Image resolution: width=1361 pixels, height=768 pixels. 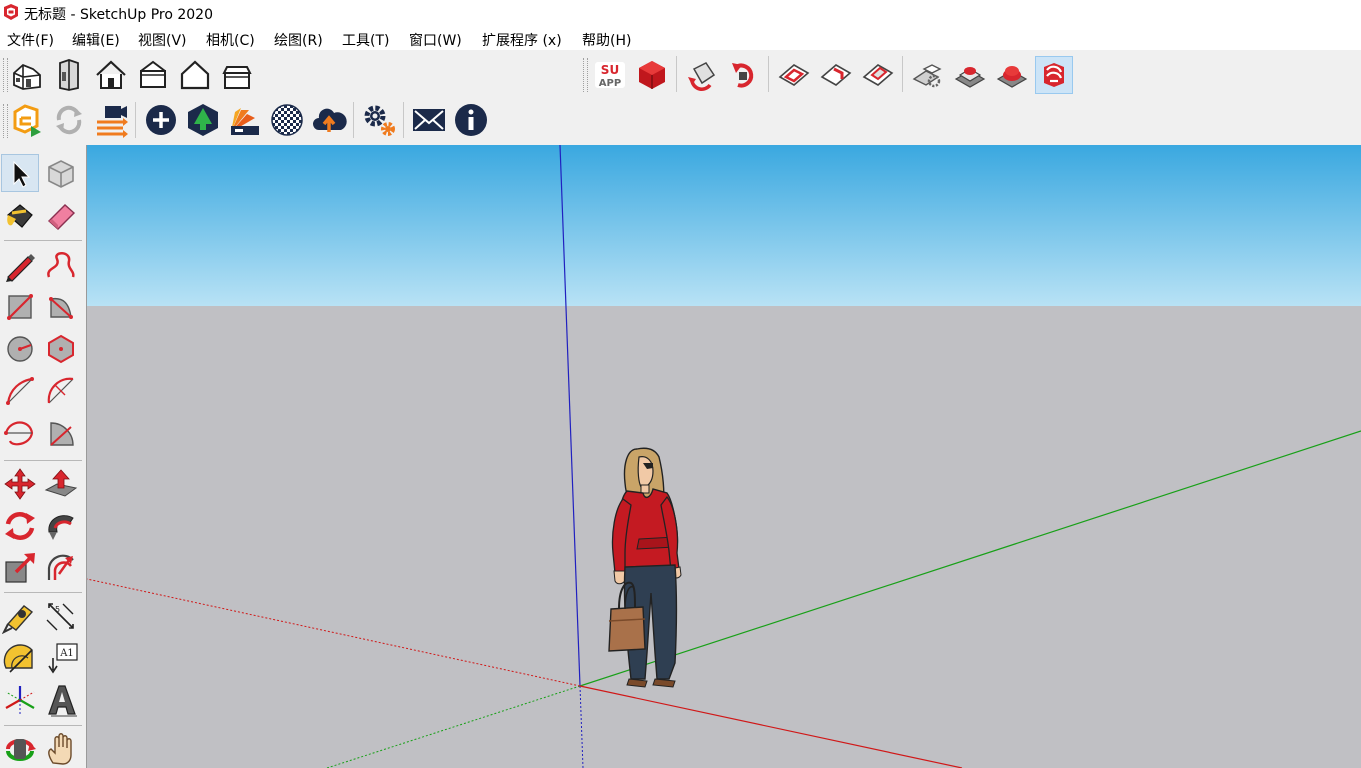 What do you see at coordinates (365, 40) in the screenshot?
I see `menu-tools: 工具(T)` at bounding box center [365, 40].